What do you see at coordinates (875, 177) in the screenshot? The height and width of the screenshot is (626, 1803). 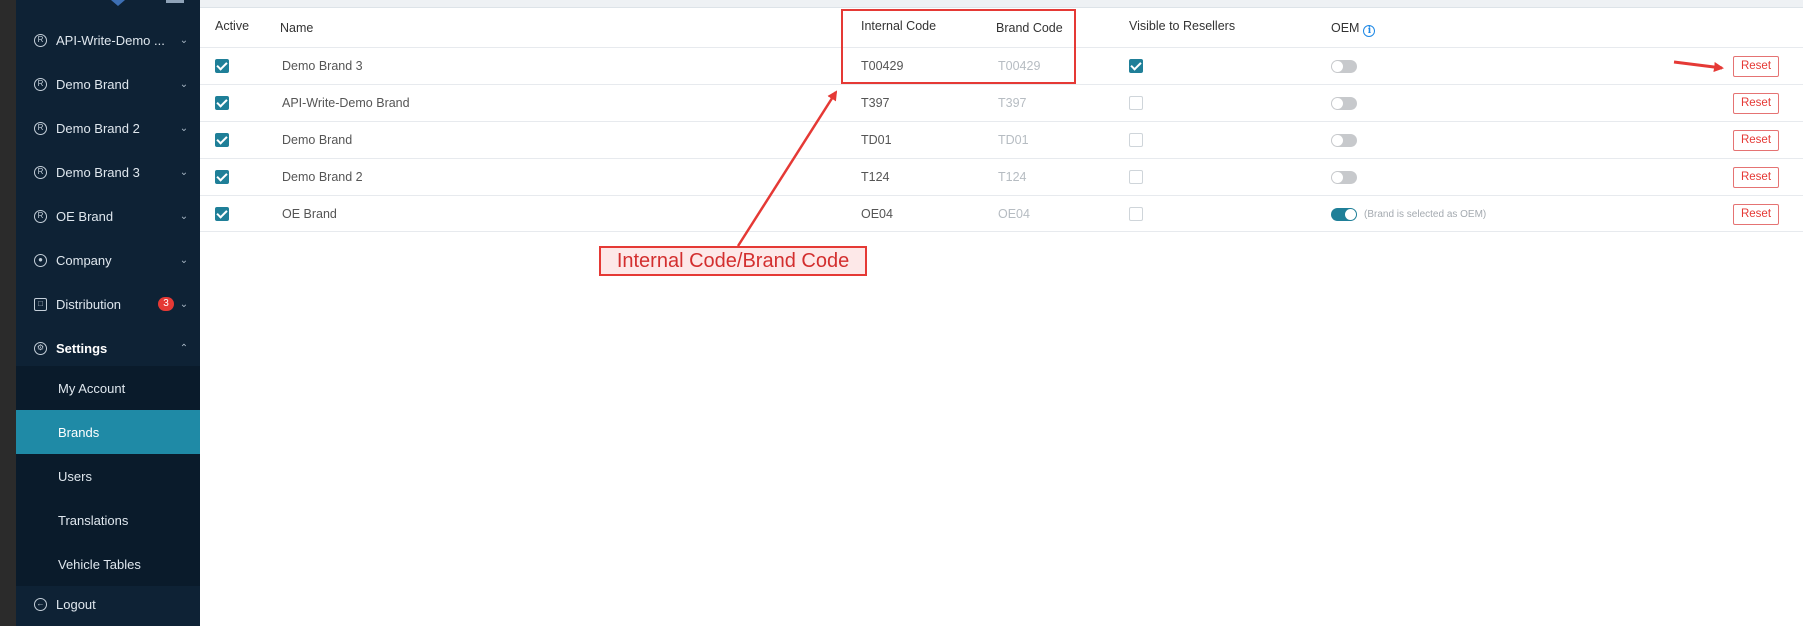 I see `internal-code: T124` at bounding box center [875, 177].